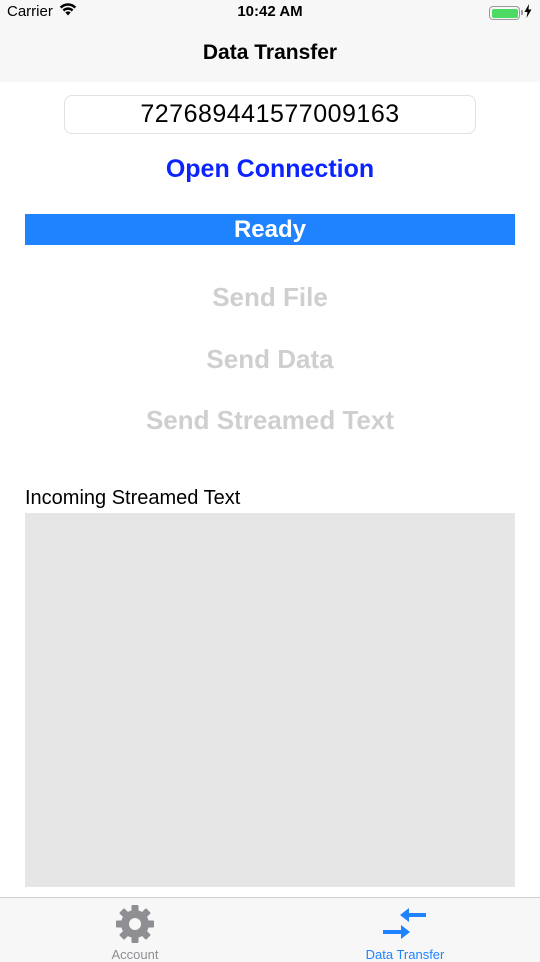 The height and width of the screenshot is (962, 540). Describe the element at coordinates (528, 13) in the screenshot. I see `charging-bolt-icon` at that location.